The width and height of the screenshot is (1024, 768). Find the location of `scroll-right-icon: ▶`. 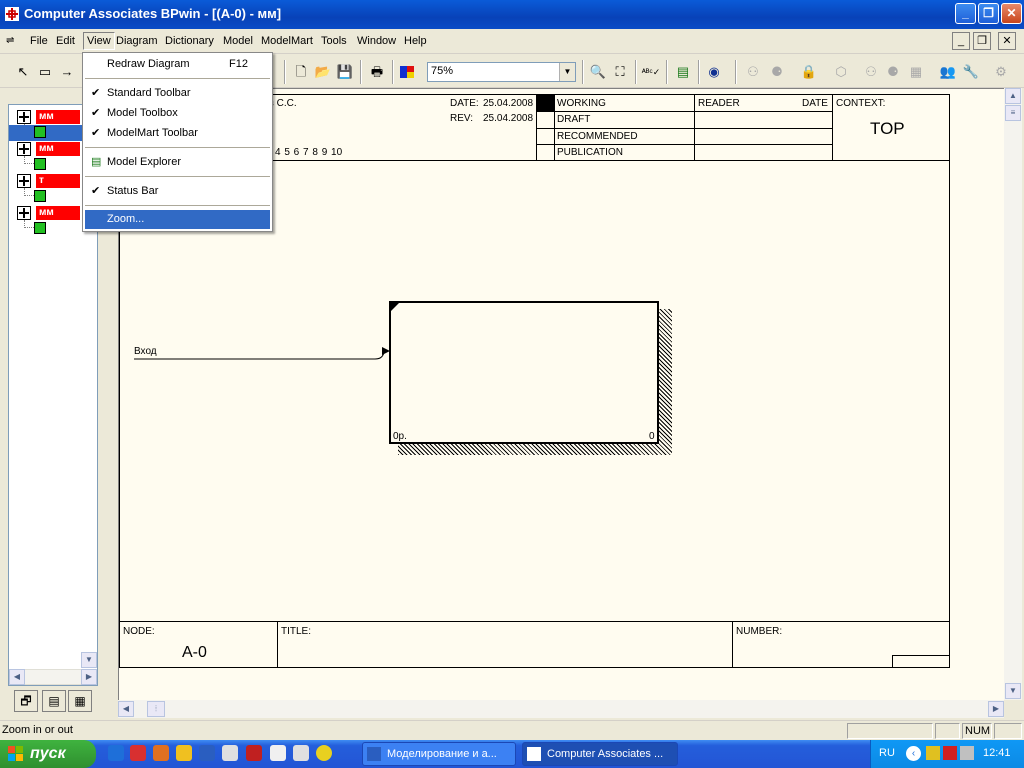

scroll-right-icon: ▶ is located at coordinates (996, 709).